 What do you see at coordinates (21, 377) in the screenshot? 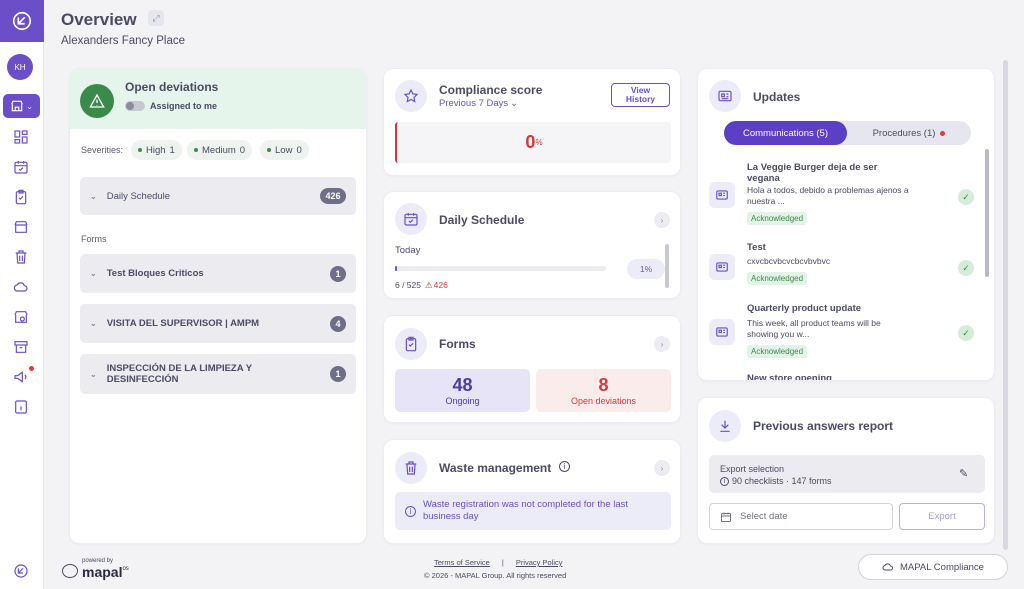
I see `nav-megaphone-icon` at bounding box center [21, 377].